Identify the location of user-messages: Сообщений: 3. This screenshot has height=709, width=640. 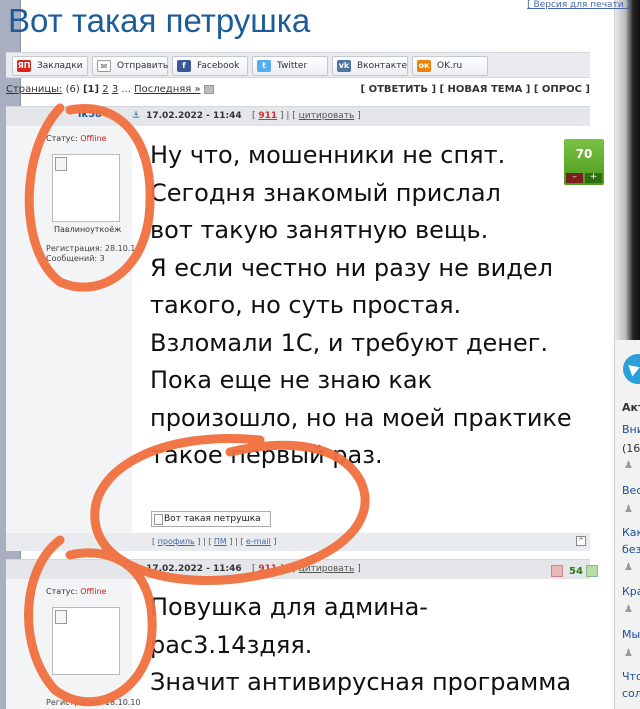
(75, 258).